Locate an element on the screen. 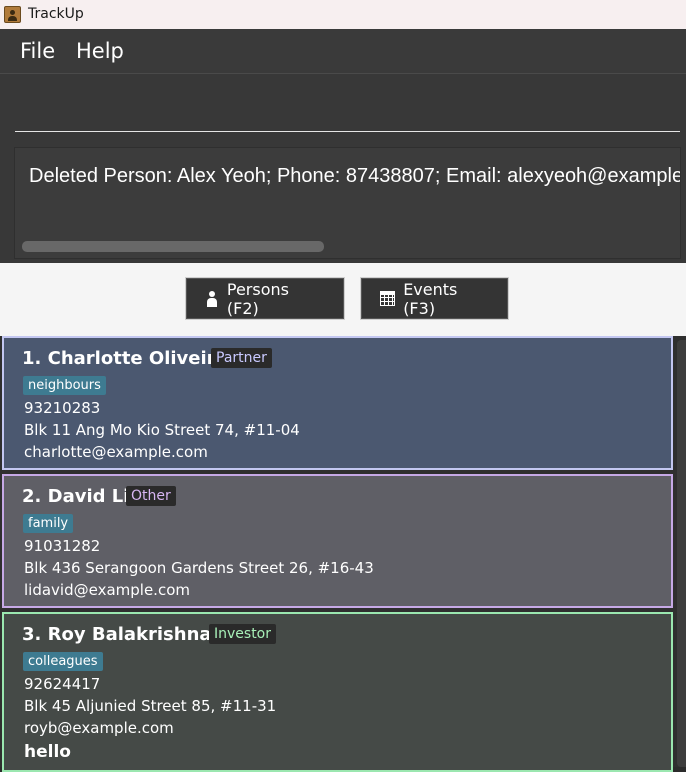 The width and height of the screenshot is (686, 772). person-name: 2. David Li is located at coordinates (76, 496).